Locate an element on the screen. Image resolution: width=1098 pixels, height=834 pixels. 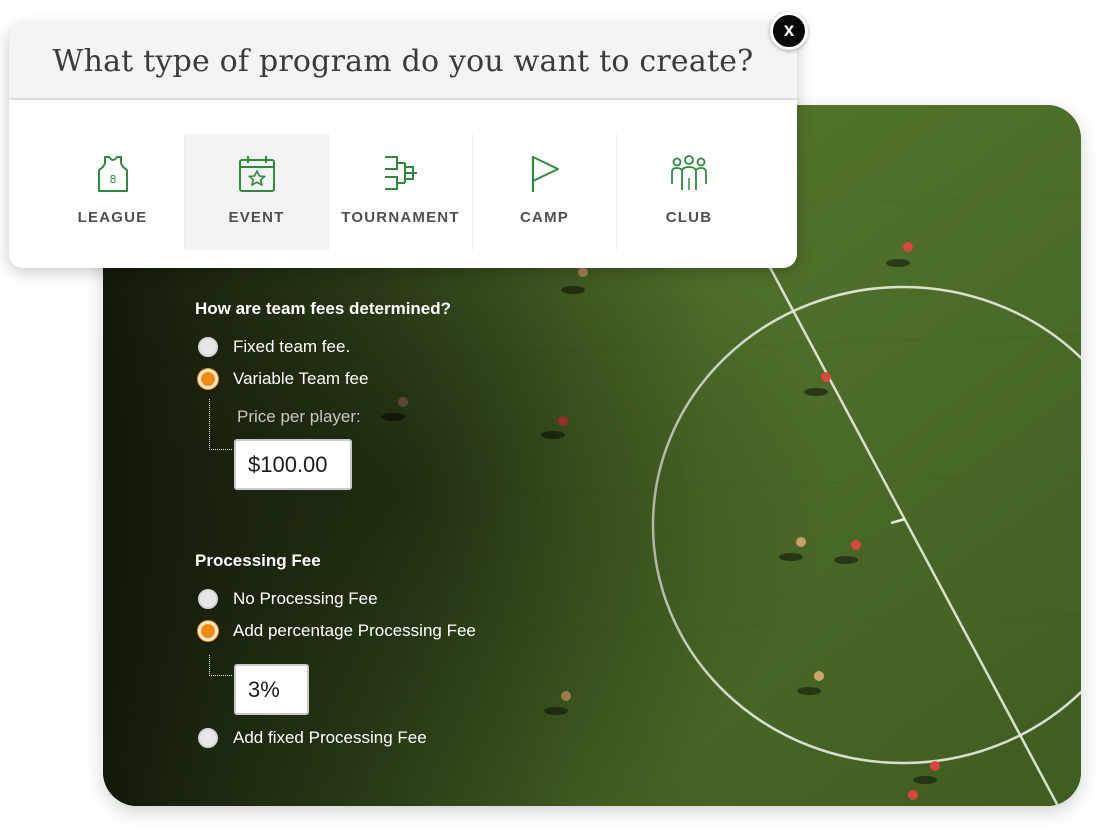
radio-option-fixed-team-fee: Fixed team fee. is located at coordinates (274, 347).